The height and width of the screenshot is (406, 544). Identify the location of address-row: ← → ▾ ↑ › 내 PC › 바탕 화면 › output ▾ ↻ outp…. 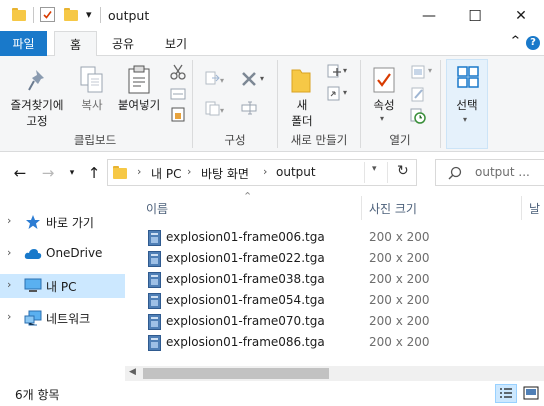
(272, 172).